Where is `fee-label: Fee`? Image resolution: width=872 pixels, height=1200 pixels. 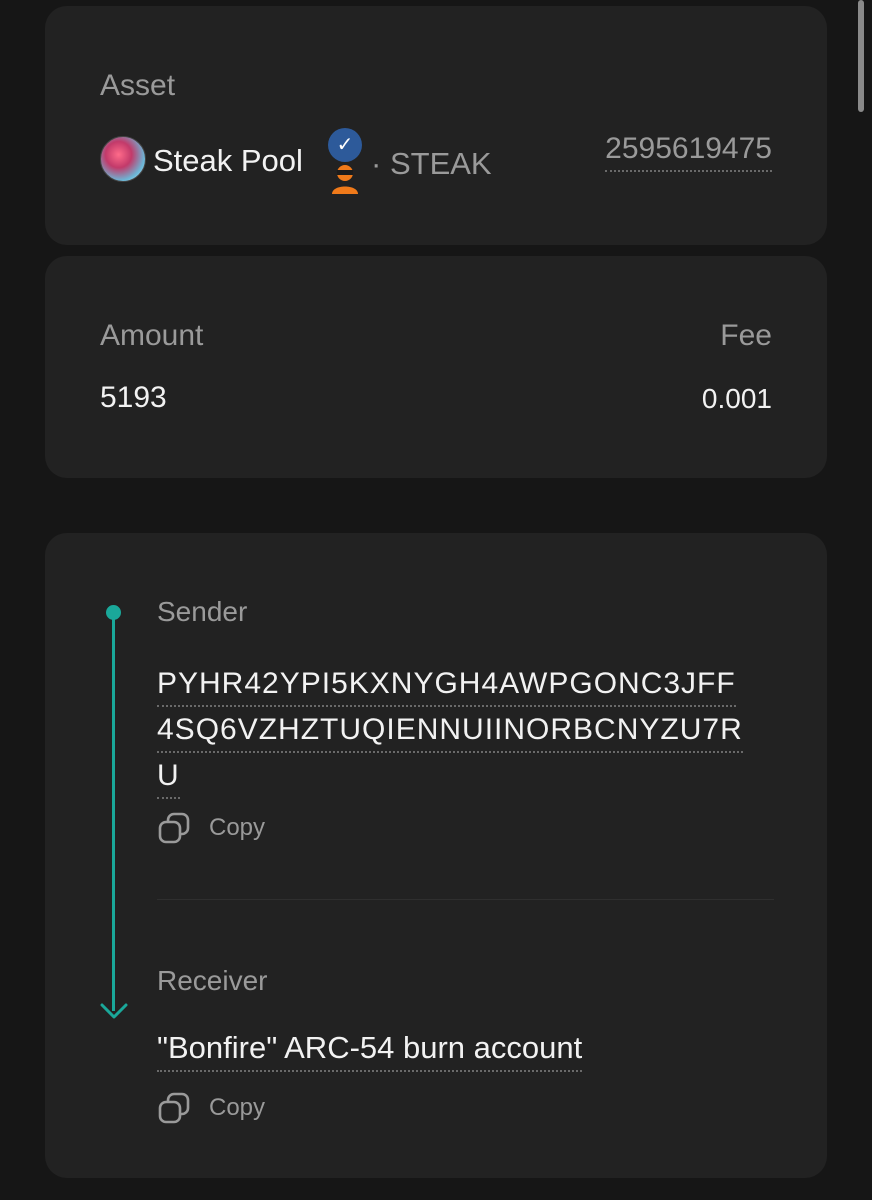 fee-label: Fee is located at coordinates (746, 335).